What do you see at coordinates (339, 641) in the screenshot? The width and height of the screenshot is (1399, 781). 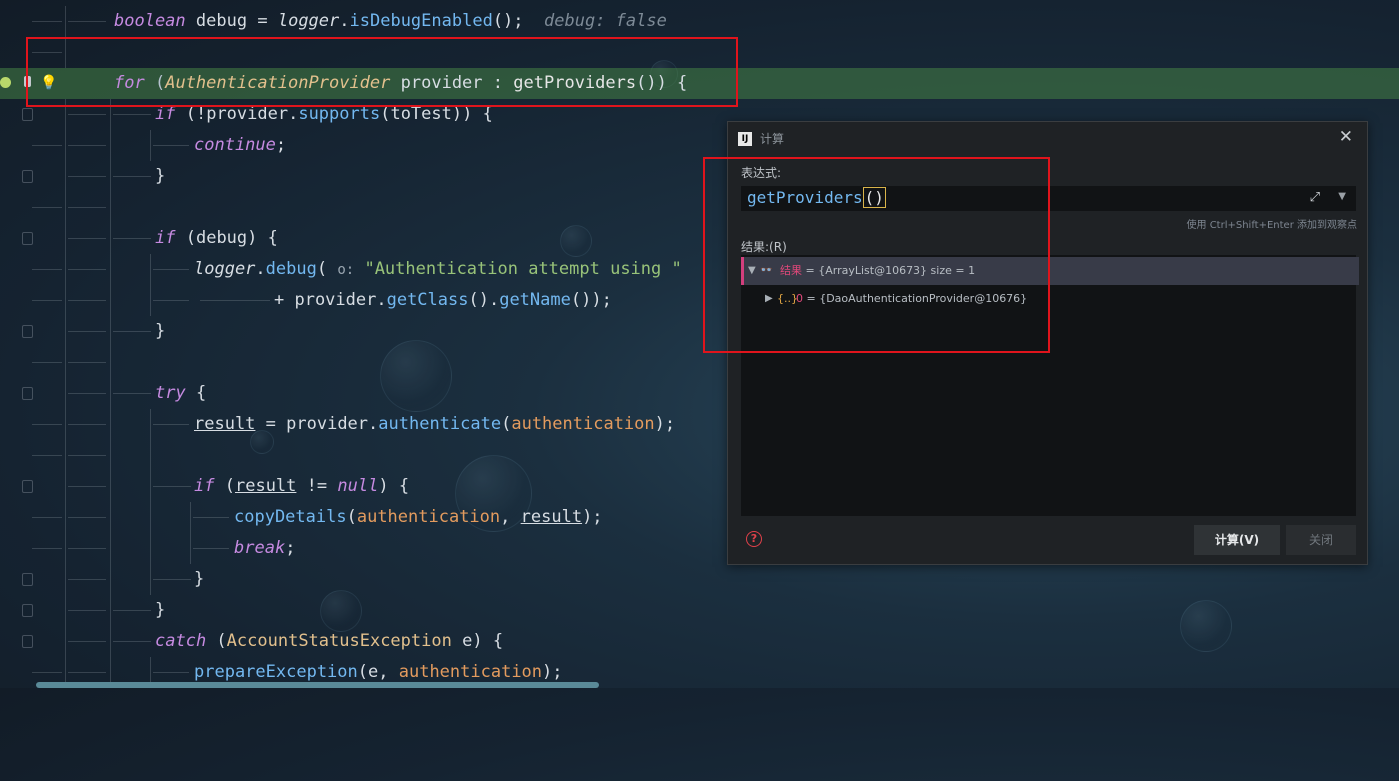 I see `type-name: AccountStatusException` at bounding box center [339, 641].